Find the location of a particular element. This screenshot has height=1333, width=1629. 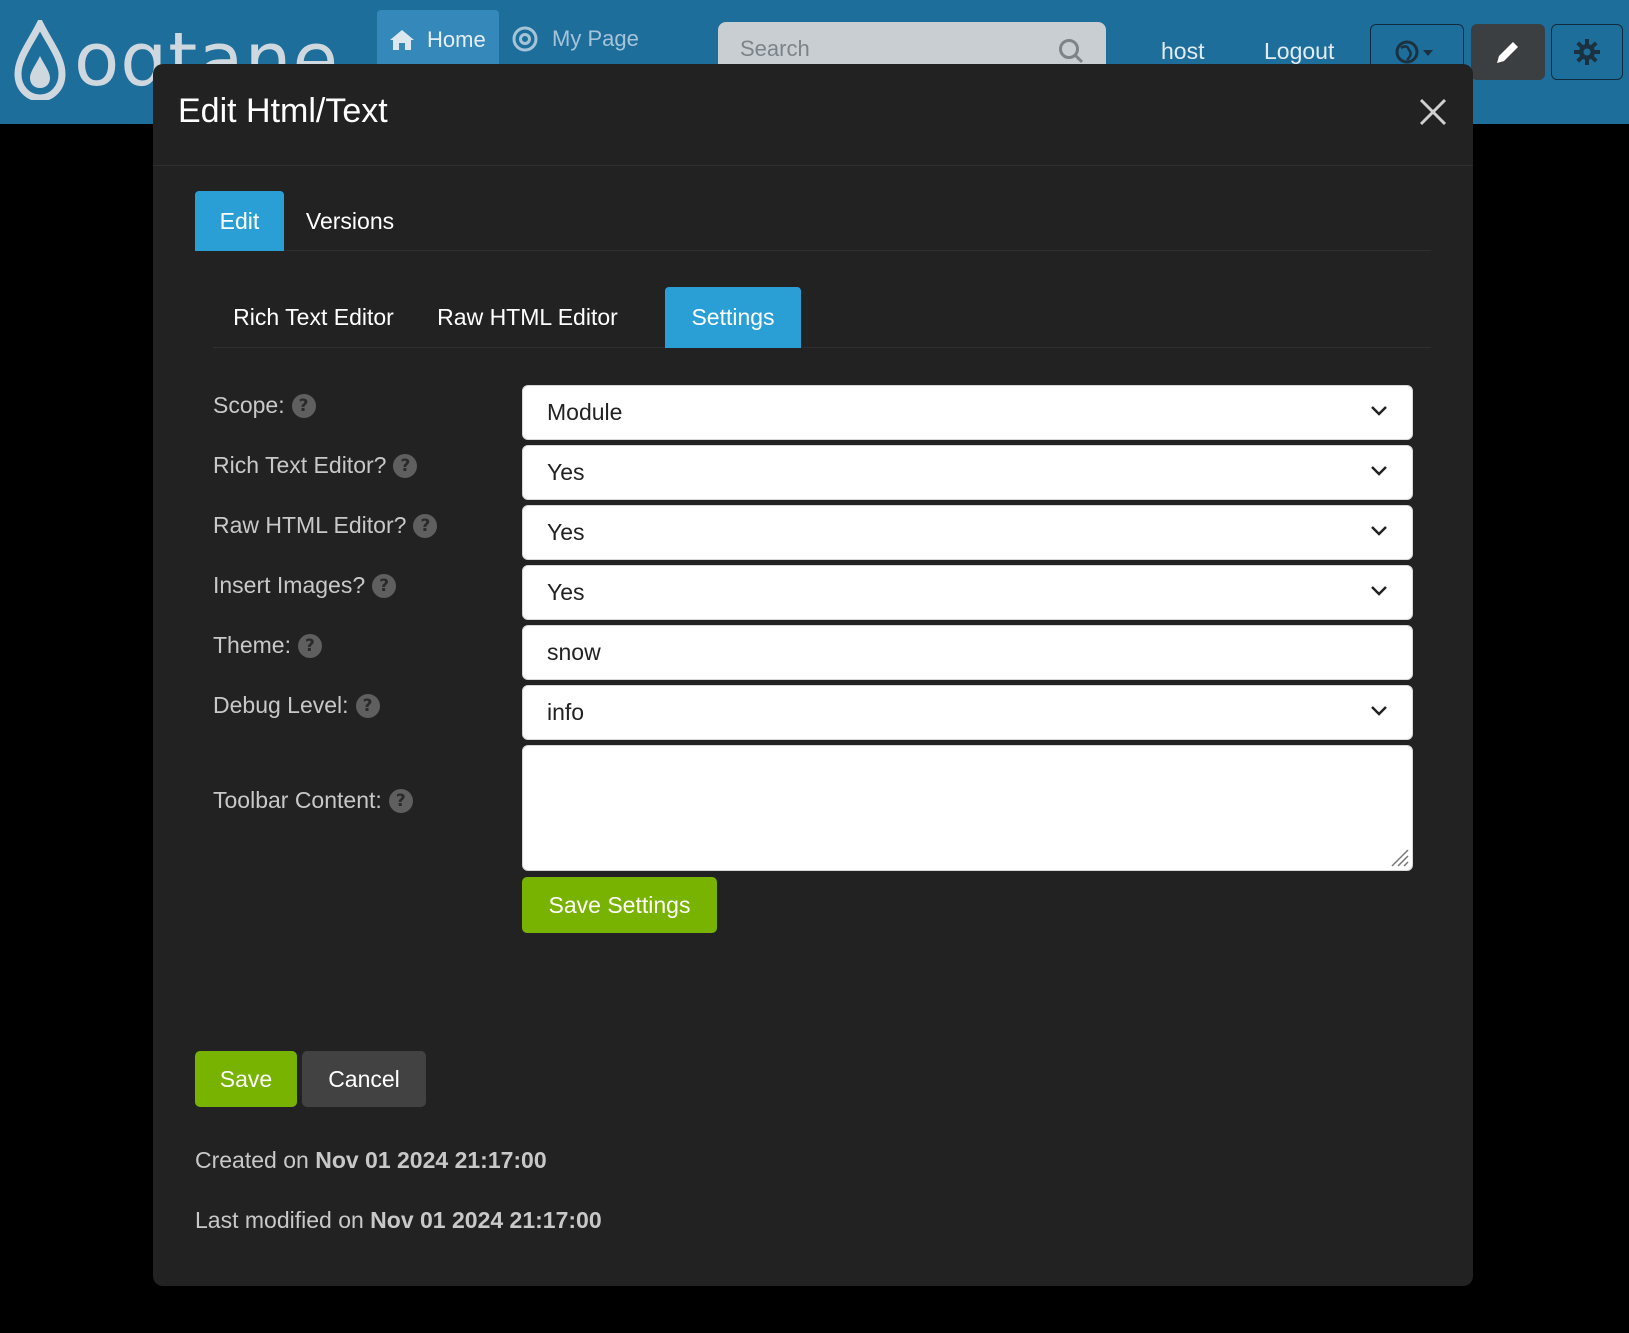

raw-html-editor-label: Raw HTML Editor? ? is located at coordinates (325, 525).